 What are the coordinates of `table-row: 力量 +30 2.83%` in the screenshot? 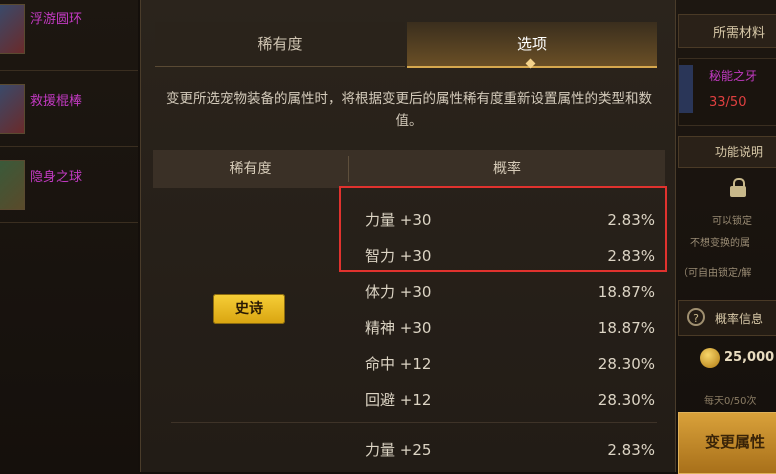 It's located at (510, 220).